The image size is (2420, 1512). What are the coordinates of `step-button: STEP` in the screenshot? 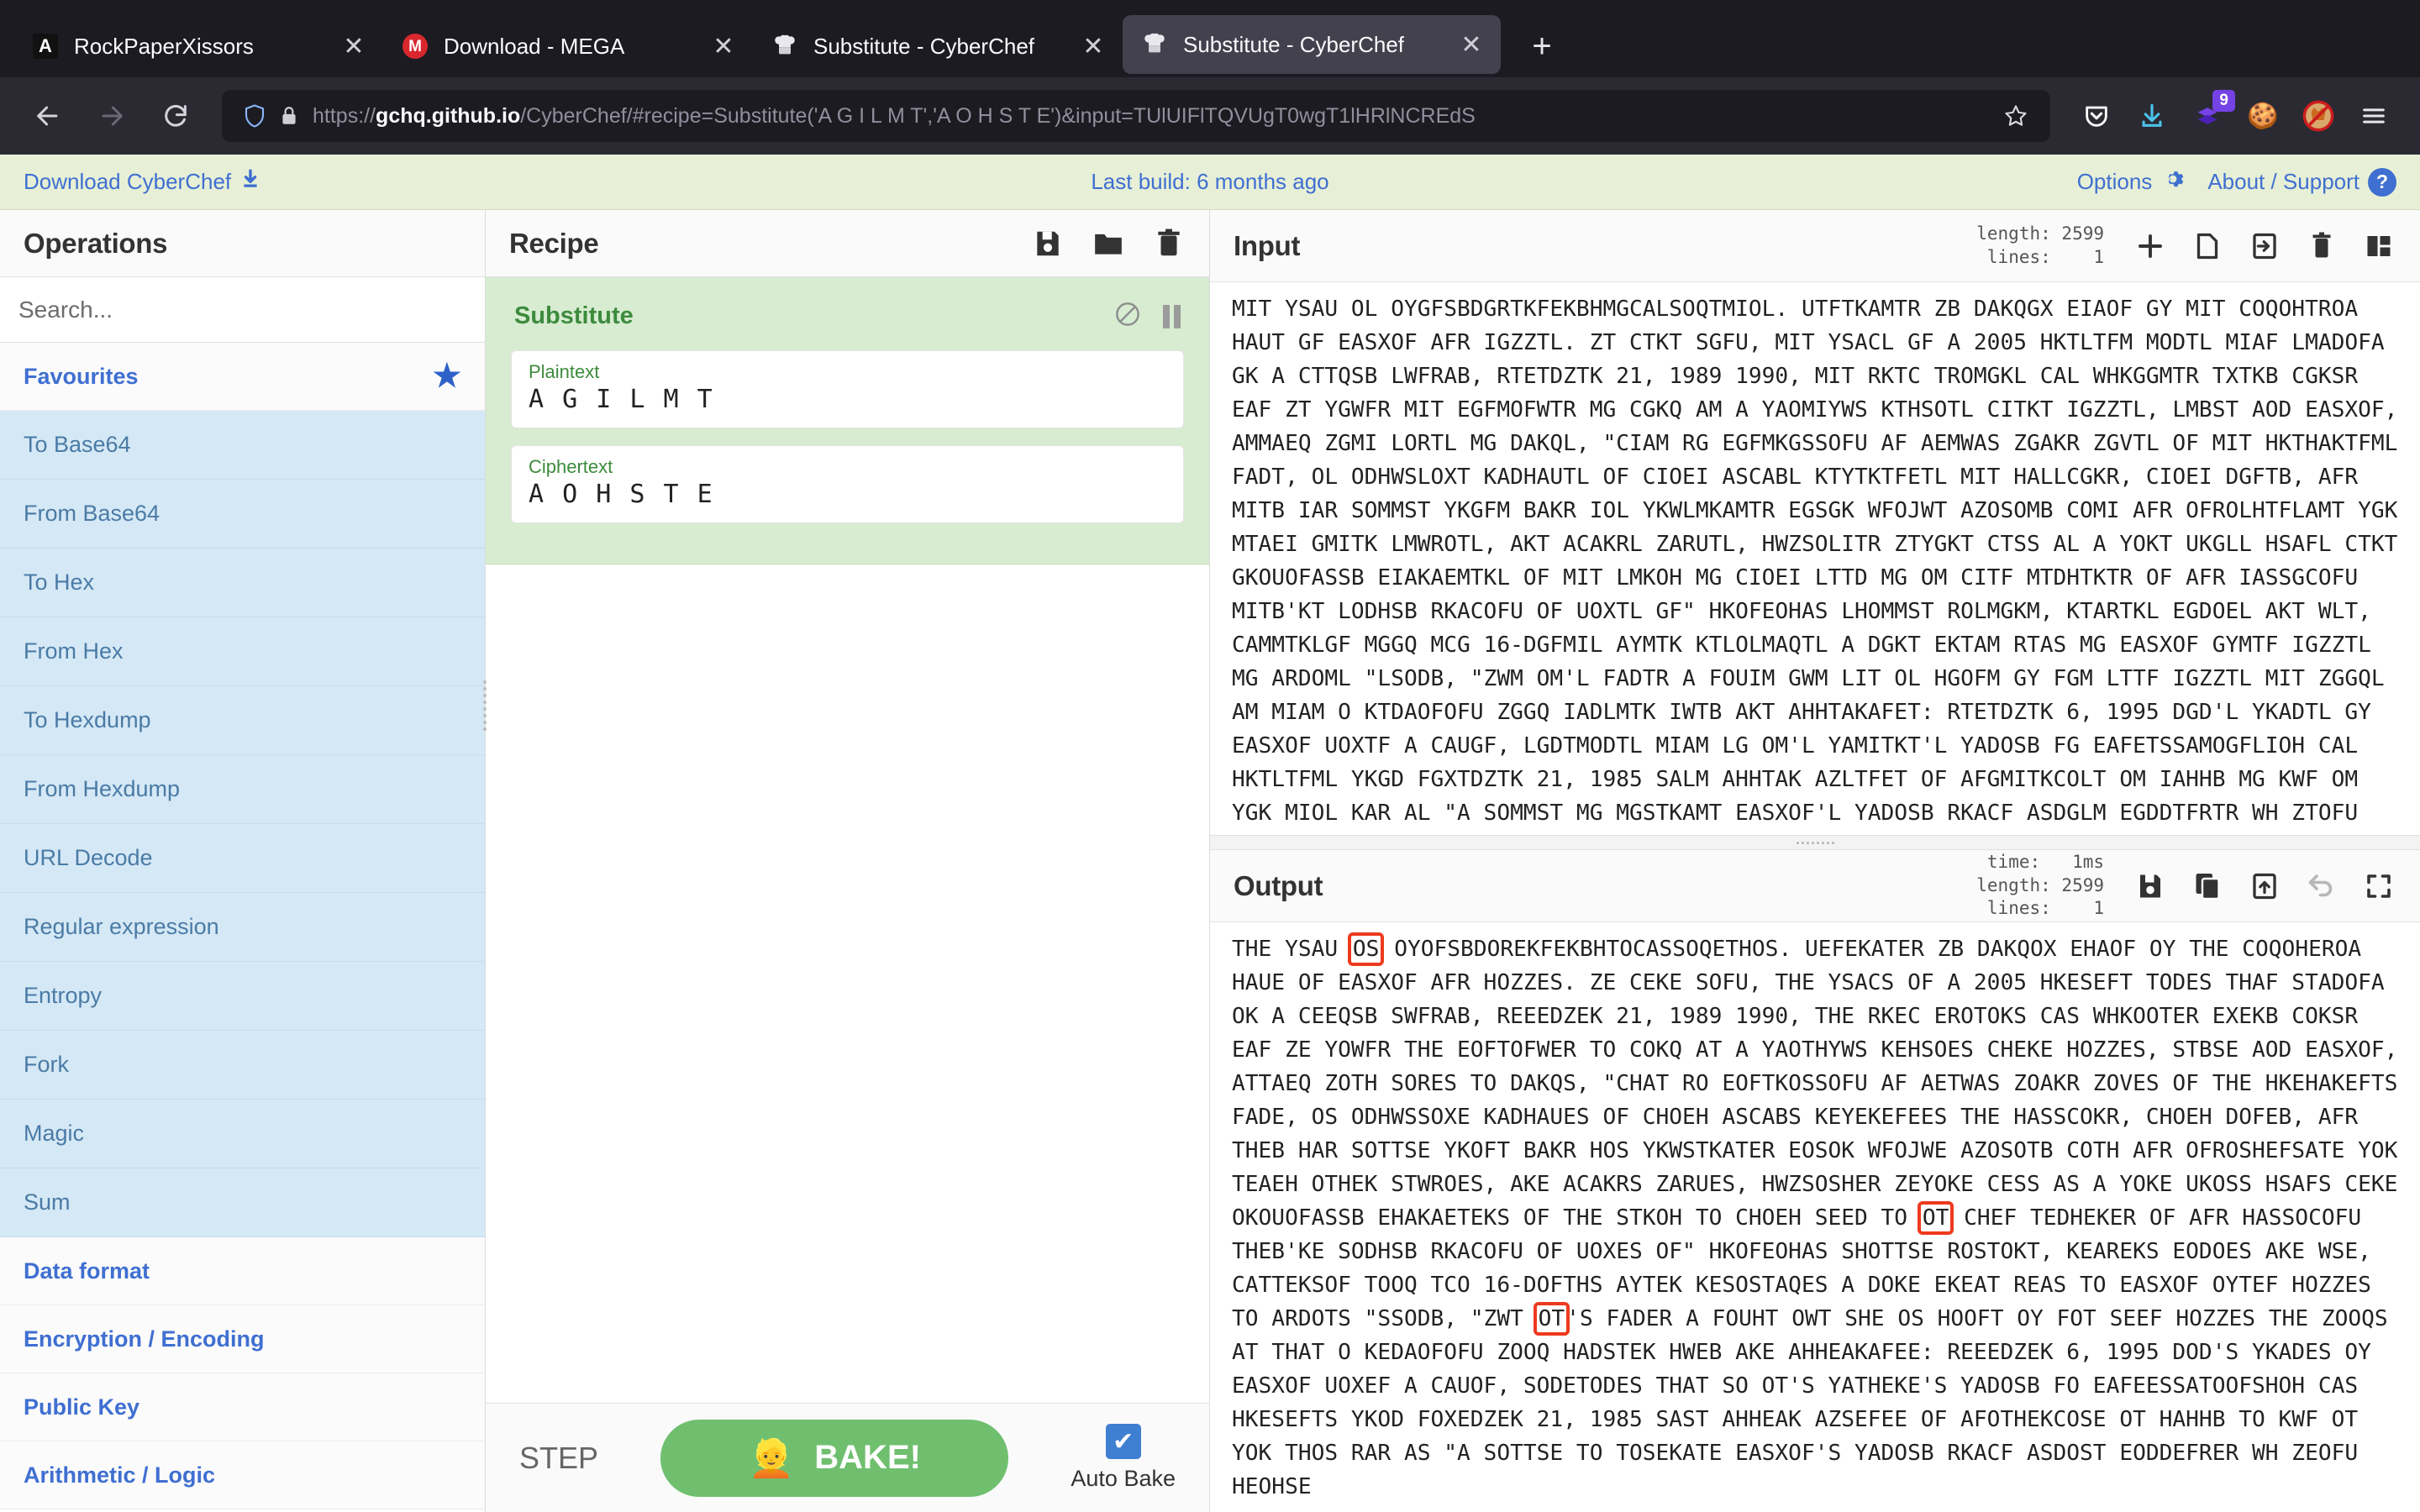 It's located at (558, 1458).